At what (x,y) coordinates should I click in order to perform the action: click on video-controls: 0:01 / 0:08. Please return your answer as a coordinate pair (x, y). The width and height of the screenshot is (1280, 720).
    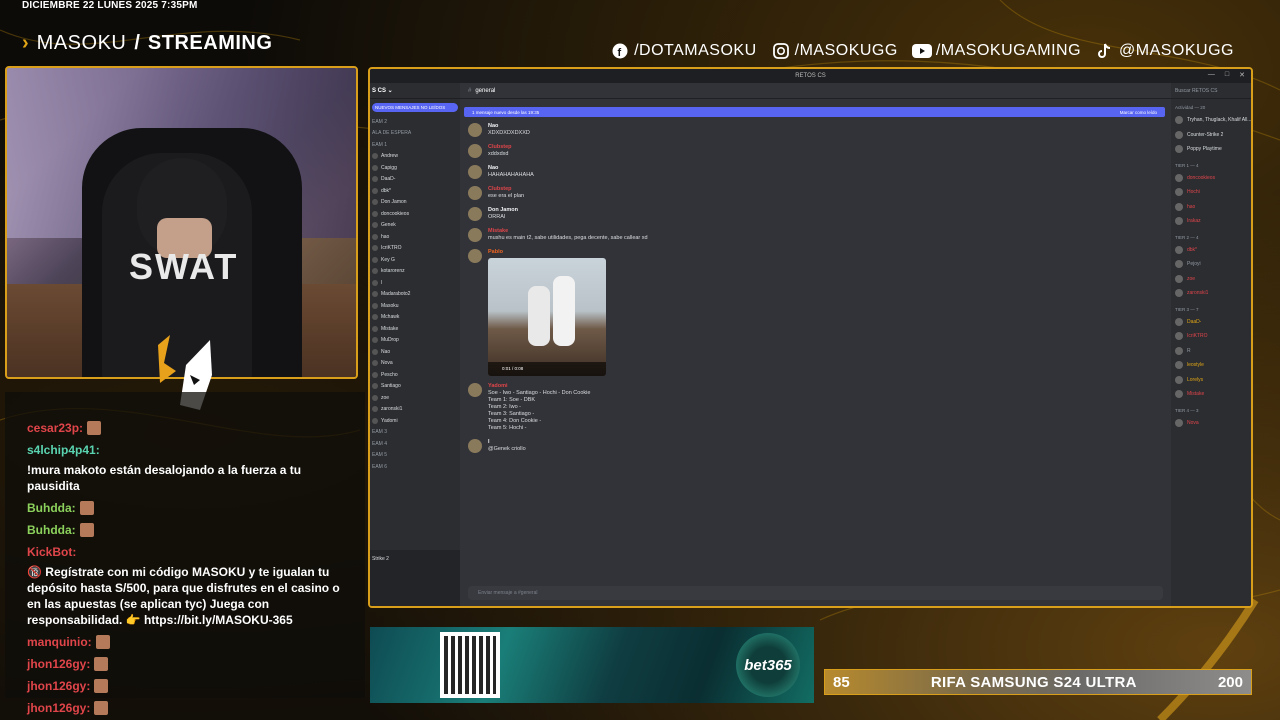
    Looking at the image, I should click on (547, 369).